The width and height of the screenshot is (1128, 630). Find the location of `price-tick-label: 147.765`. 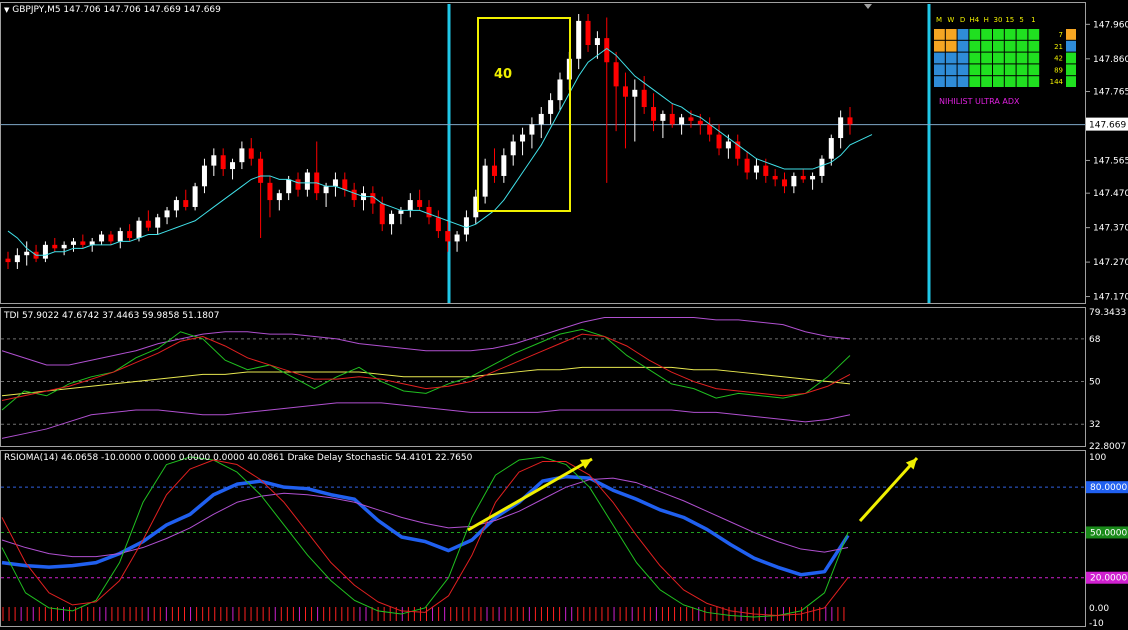

price-tick-label: 147.765 is located at coordinates (1110, 93).